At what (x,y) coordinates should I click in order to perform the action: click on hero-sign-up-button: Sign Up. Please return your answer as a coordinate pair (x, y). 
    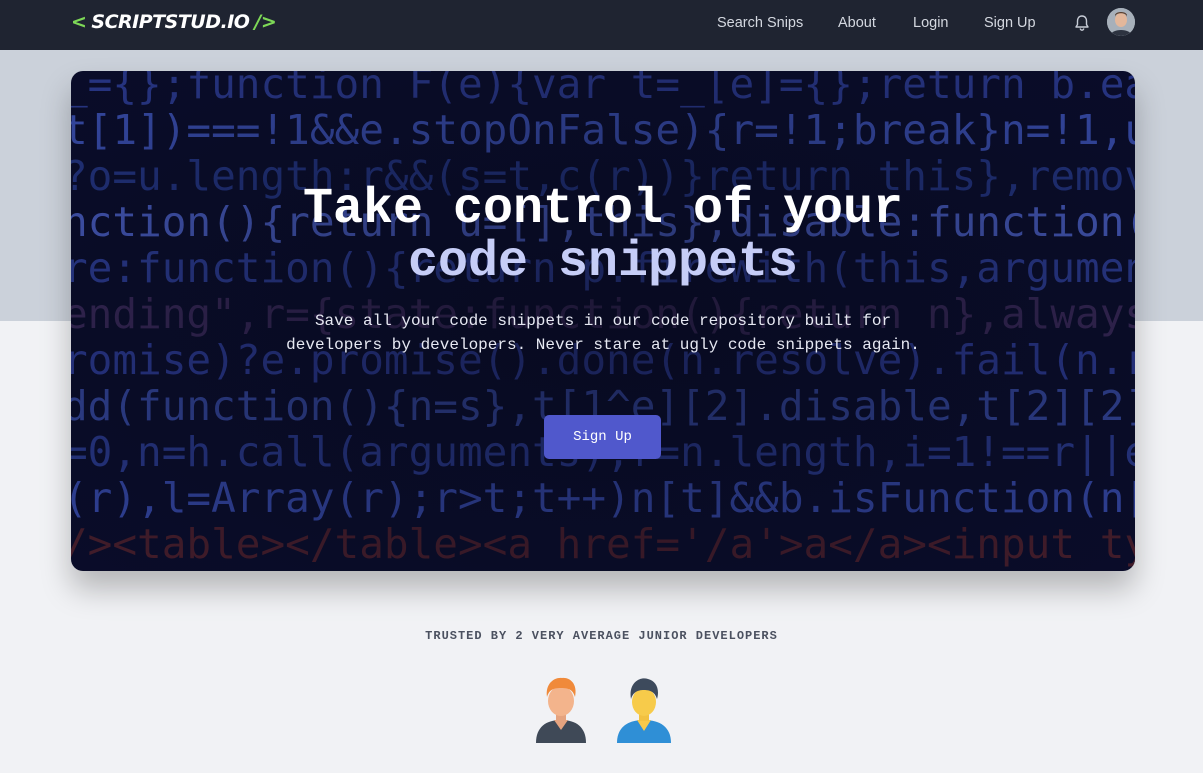
    Looking at the image, I should click on (602, 437).